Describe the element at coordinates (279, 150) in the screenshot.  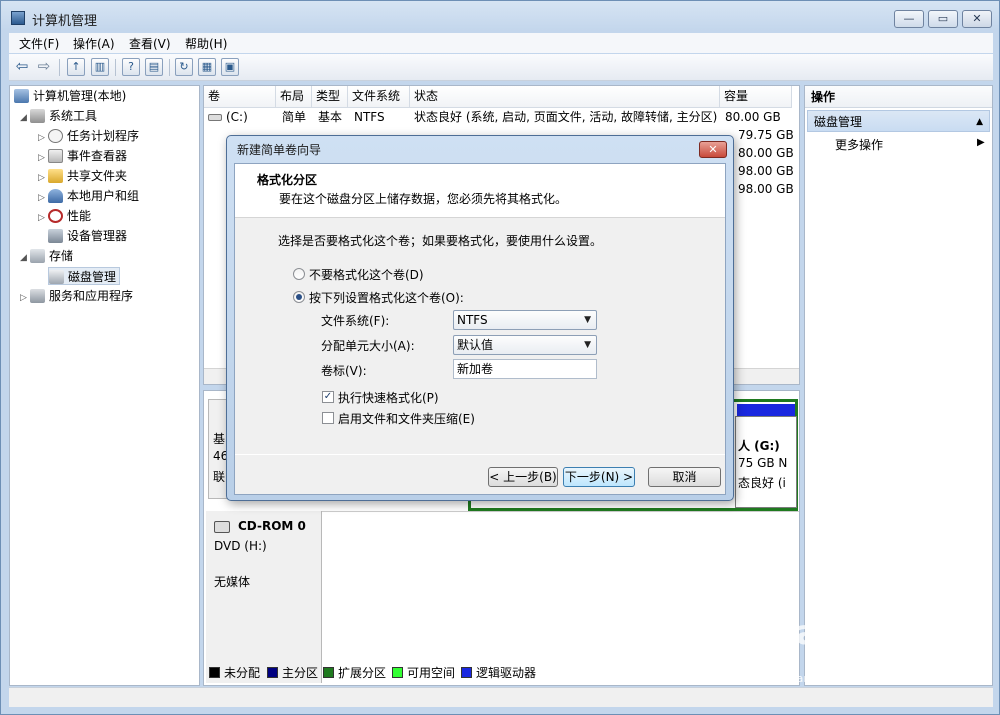
I see `dialog-title: 新建简单卷向导` at that location.